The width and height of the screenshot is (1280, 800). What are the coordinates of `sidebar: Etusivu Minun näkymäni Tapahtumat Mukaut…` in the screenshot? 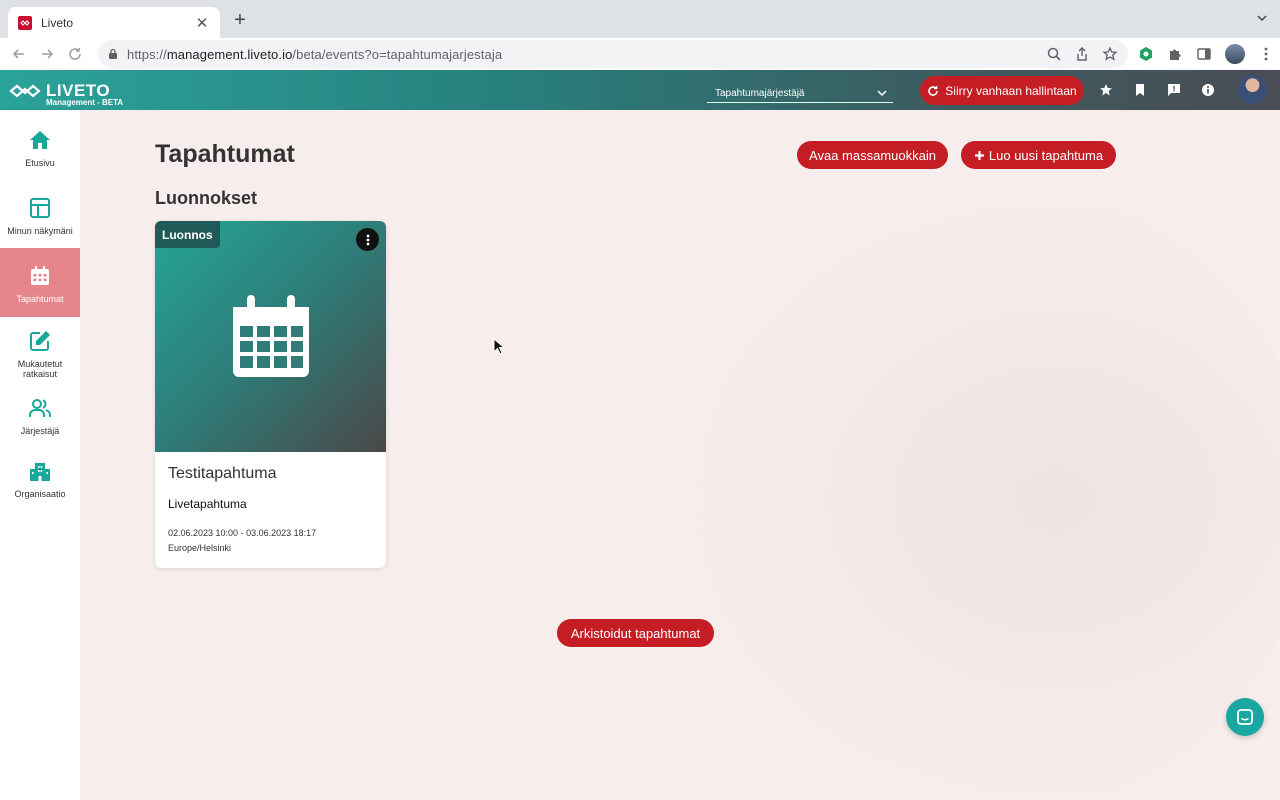 It's located at (40, 455).